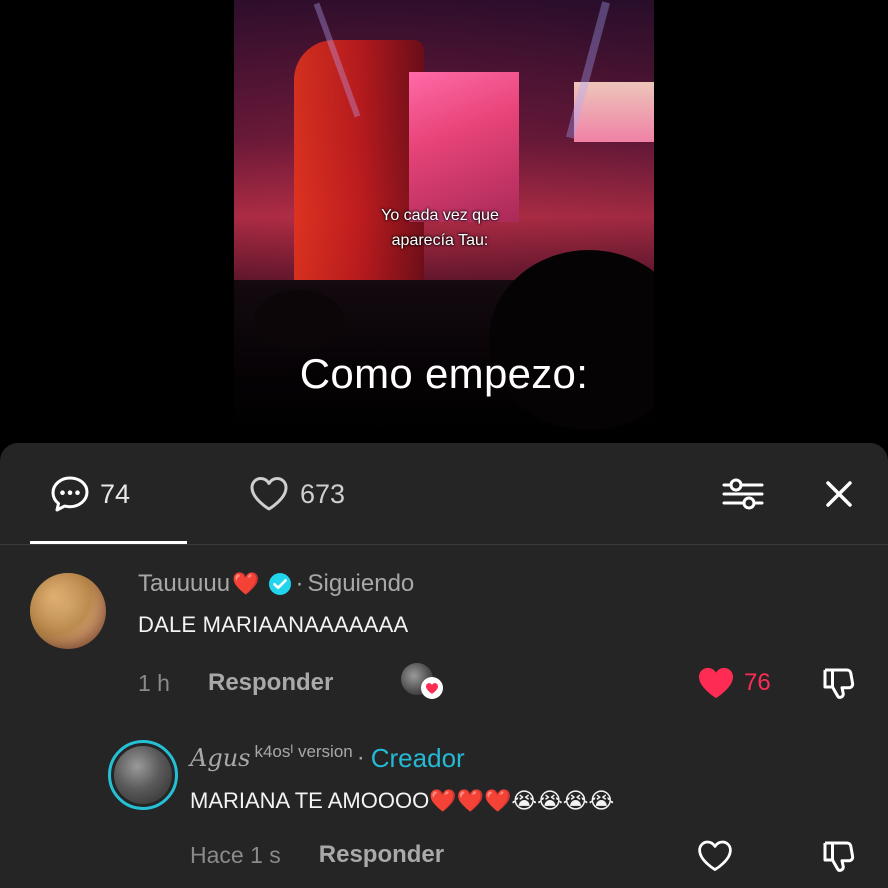  What do you see at coordinates (323, 493) in the screenshot?
I see `like-count-total: 673` at bounding box center [323, 493].